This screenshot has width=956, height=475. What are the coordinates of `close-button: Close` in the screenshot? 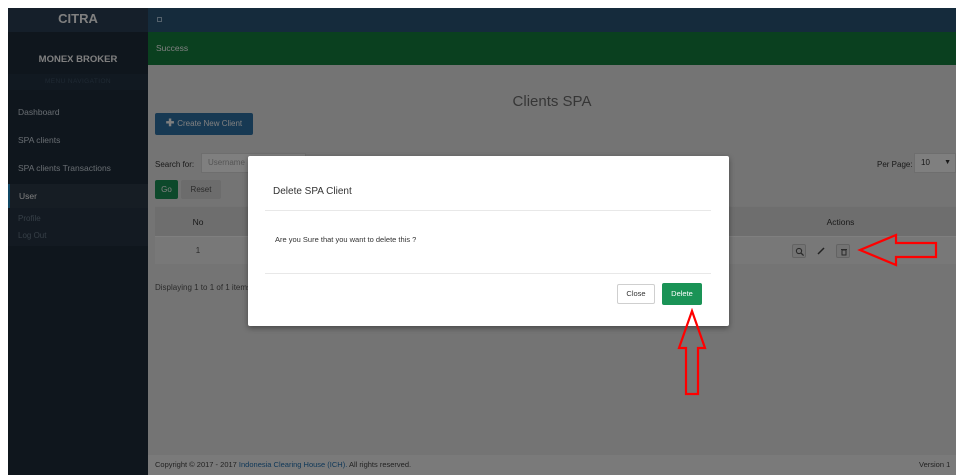 It's located at (636, 294).